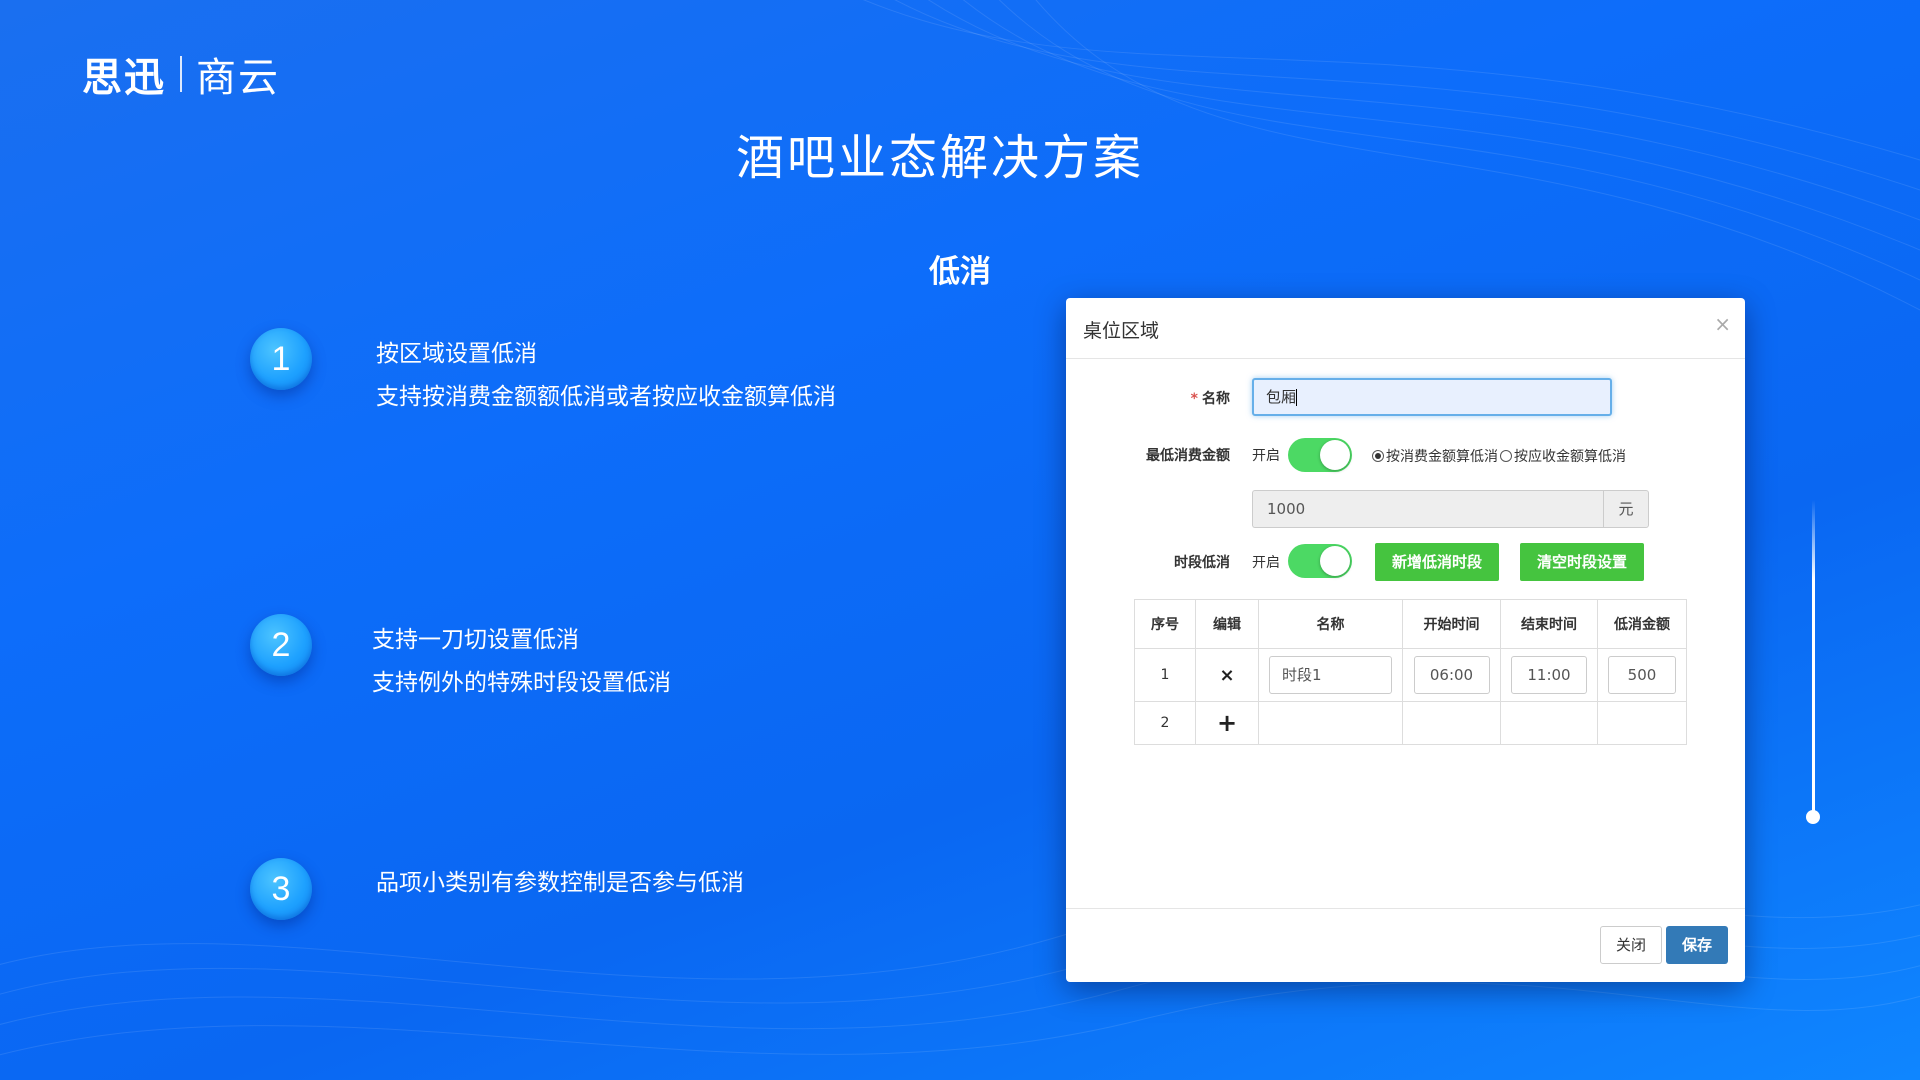 The height and width of the screenshot is (1080, 1920). Describe the element at coordinates (1722, 324) in the screenshot. I see `close-icon: ×` at that location.